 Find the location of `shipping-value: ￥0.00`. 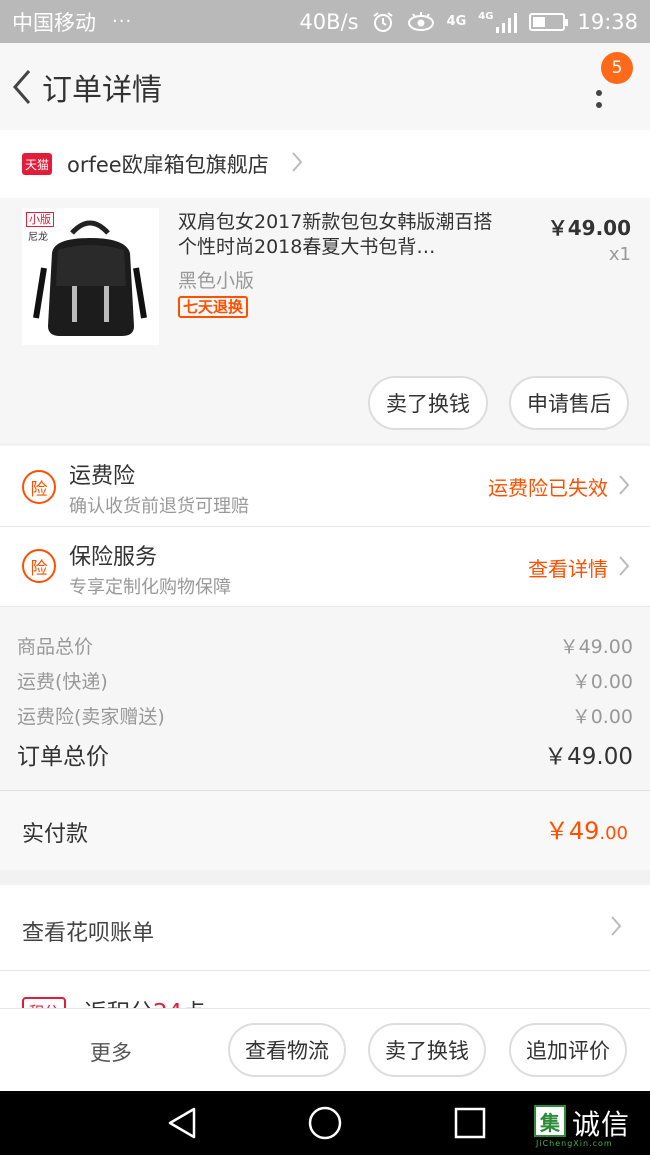

shipping-value: ￥0.00 is located at coordinates (602, 682).